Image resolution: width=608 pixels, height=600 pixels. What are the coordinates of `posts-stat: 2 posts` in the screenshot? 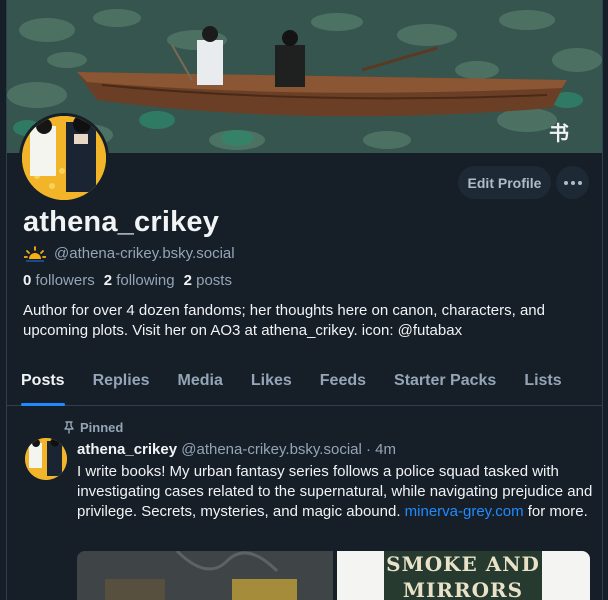 It's located at (207, 280).